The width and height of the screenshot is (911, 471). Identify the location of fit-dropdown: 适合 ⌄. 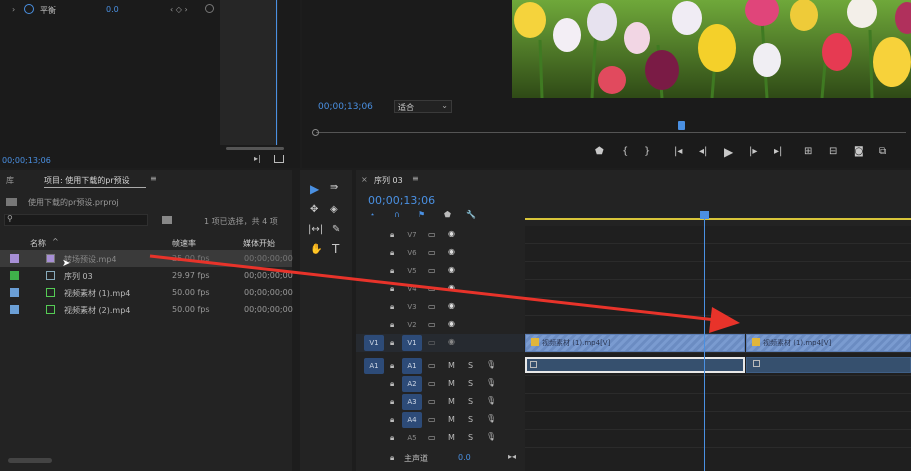
(423, 106).